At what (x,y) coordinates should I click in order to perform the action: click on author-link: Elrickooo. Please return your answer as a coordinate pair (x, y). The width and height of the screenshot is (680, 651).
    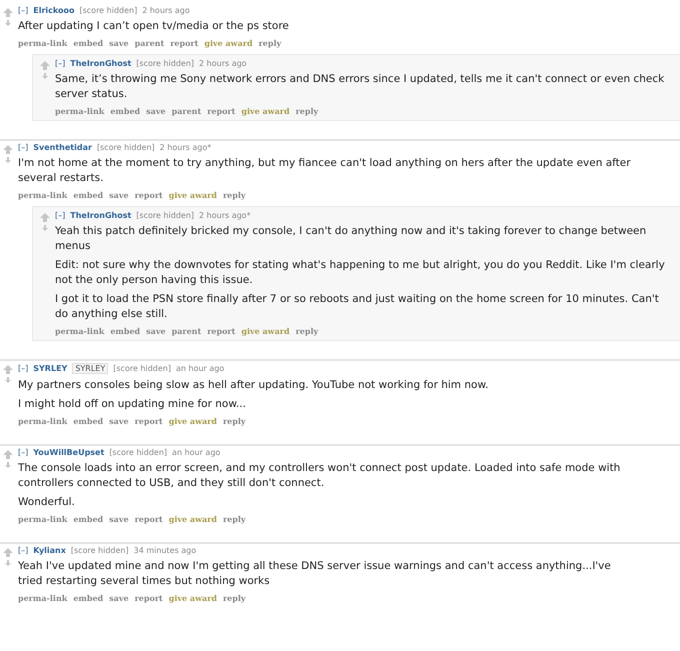
    Looking at the image, I should click on (53, 10).